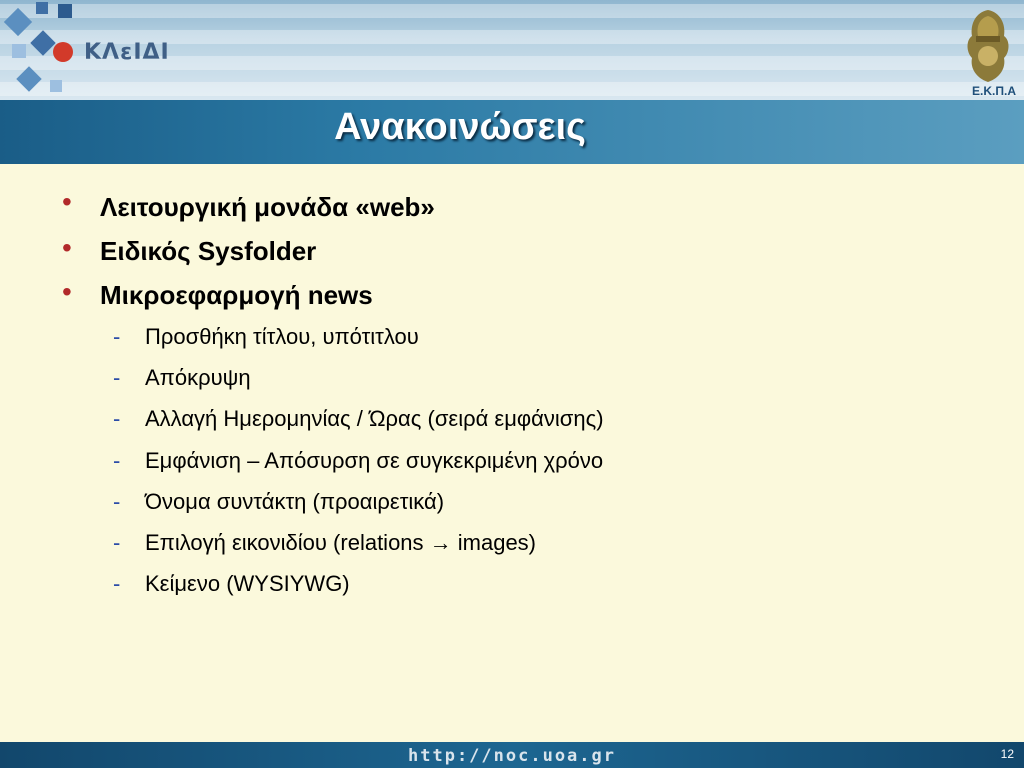 The width and height of the screenshot is (1024, 768). What do you see at coordinates (295, 501) in the screenshot?
I see `sub-bullet-item: Όνομα συντάκτη (προαιρετικά)` at bounding box center [295, 501].